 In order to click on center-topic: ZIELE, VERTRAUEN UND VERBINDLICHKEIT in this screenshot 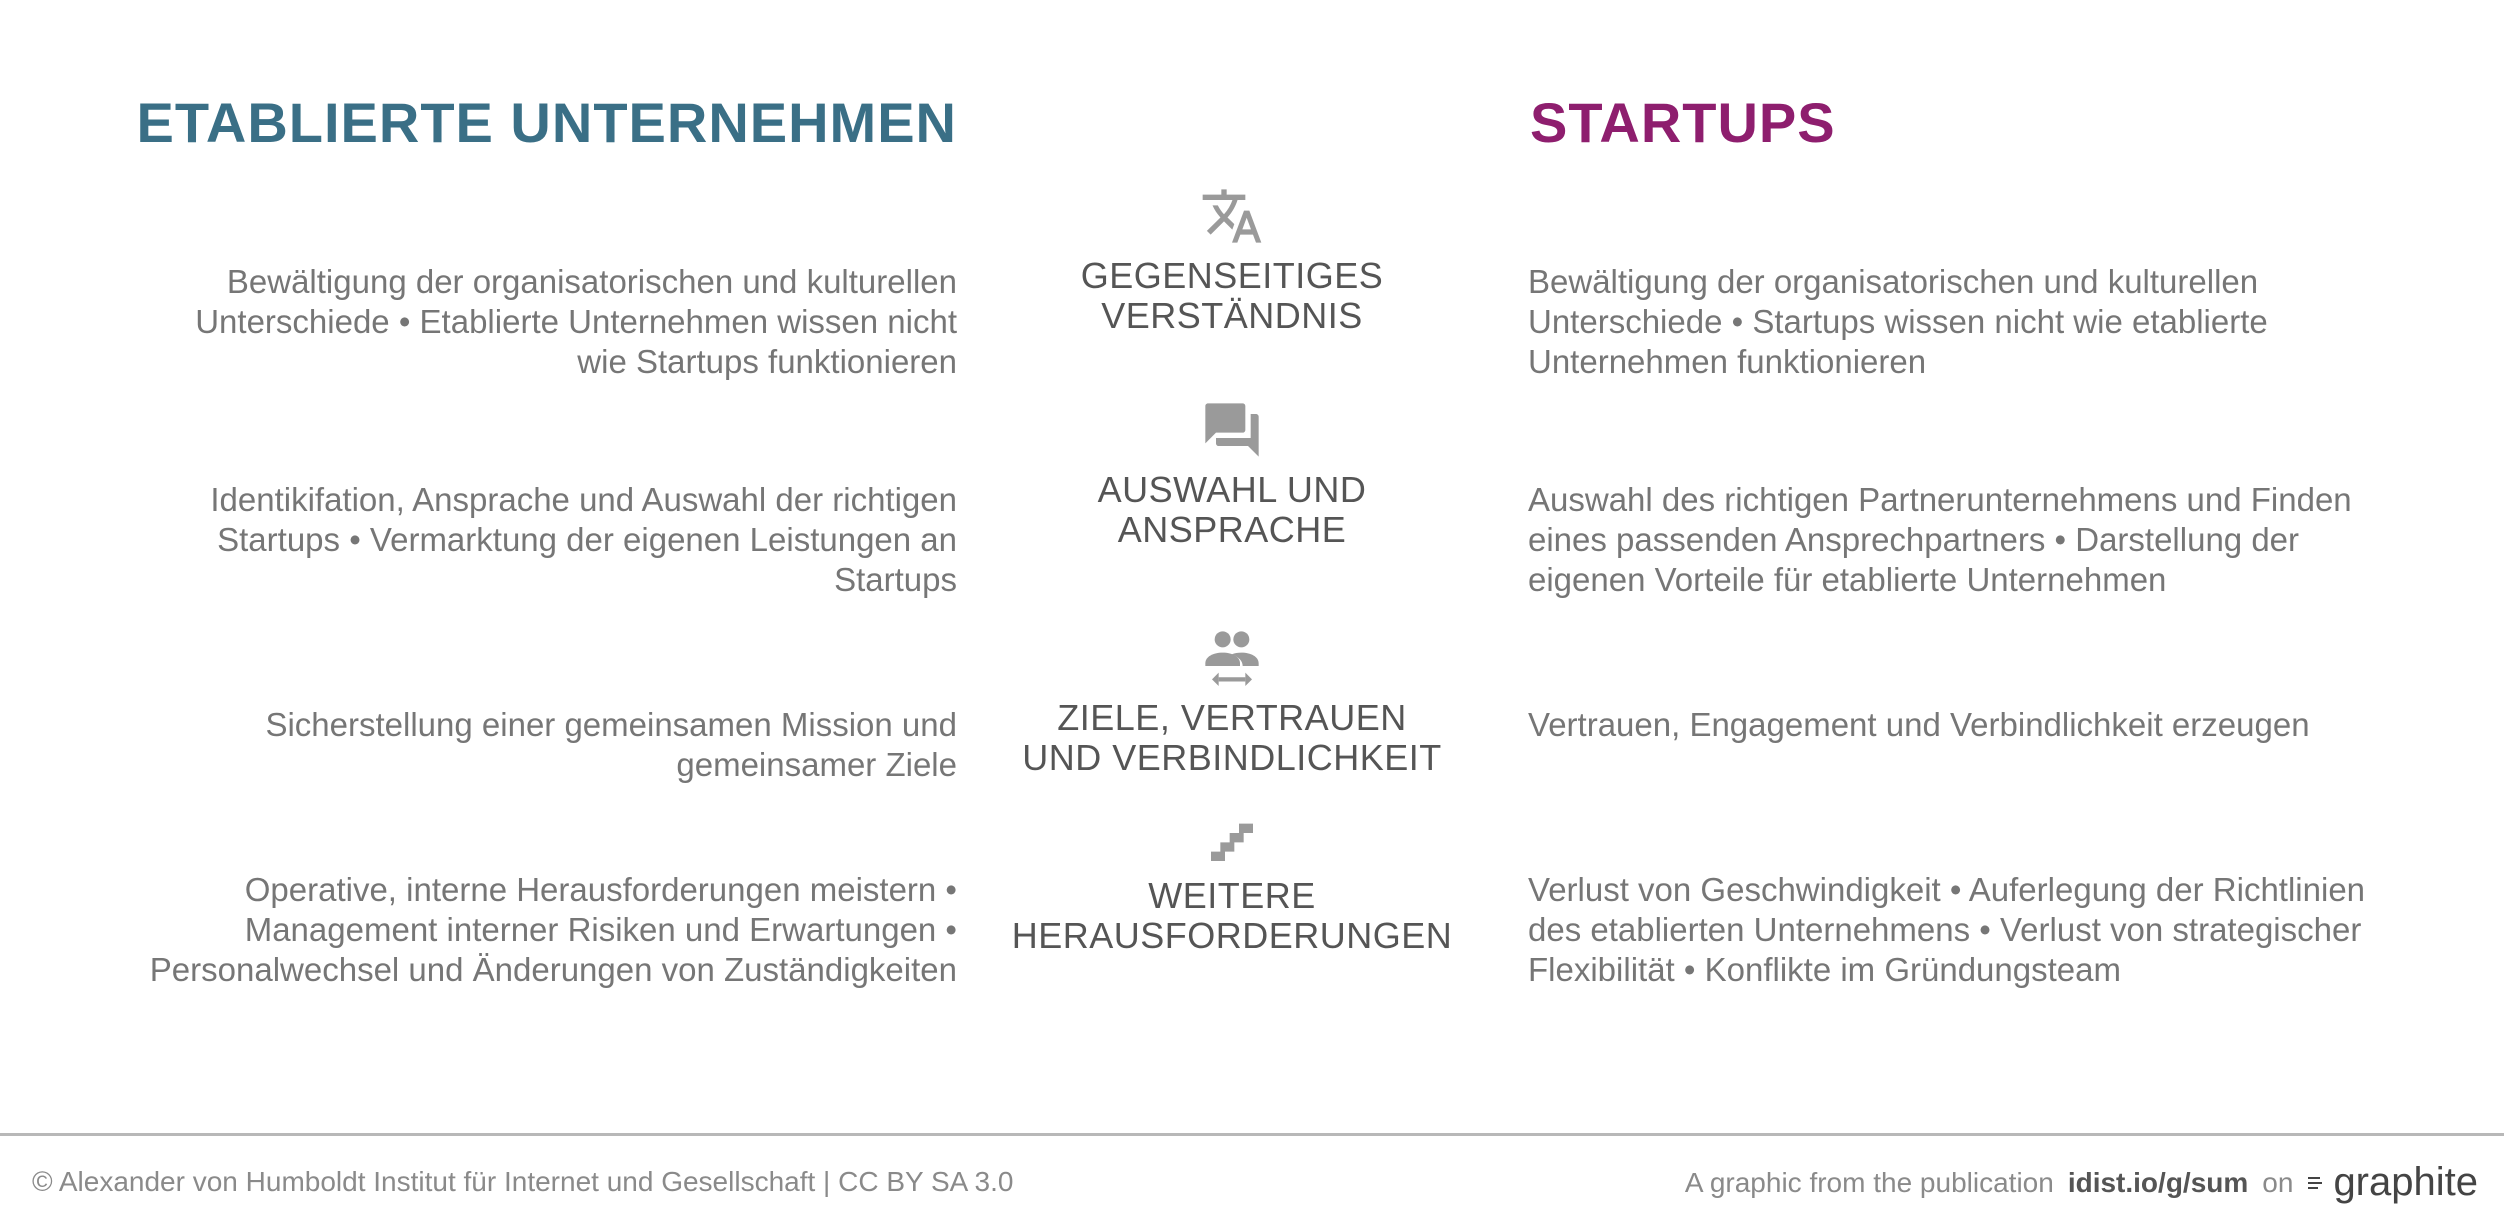, I will do `click(1232, 702)`.